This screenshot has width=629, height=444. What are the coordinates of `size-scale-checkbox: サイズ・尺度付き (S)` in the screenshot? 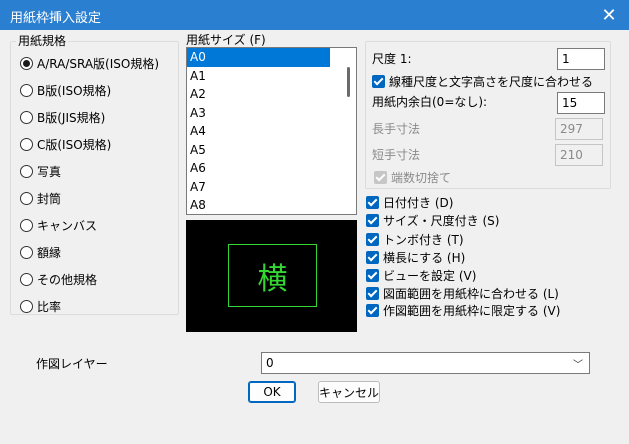 It's located at (432, 220).